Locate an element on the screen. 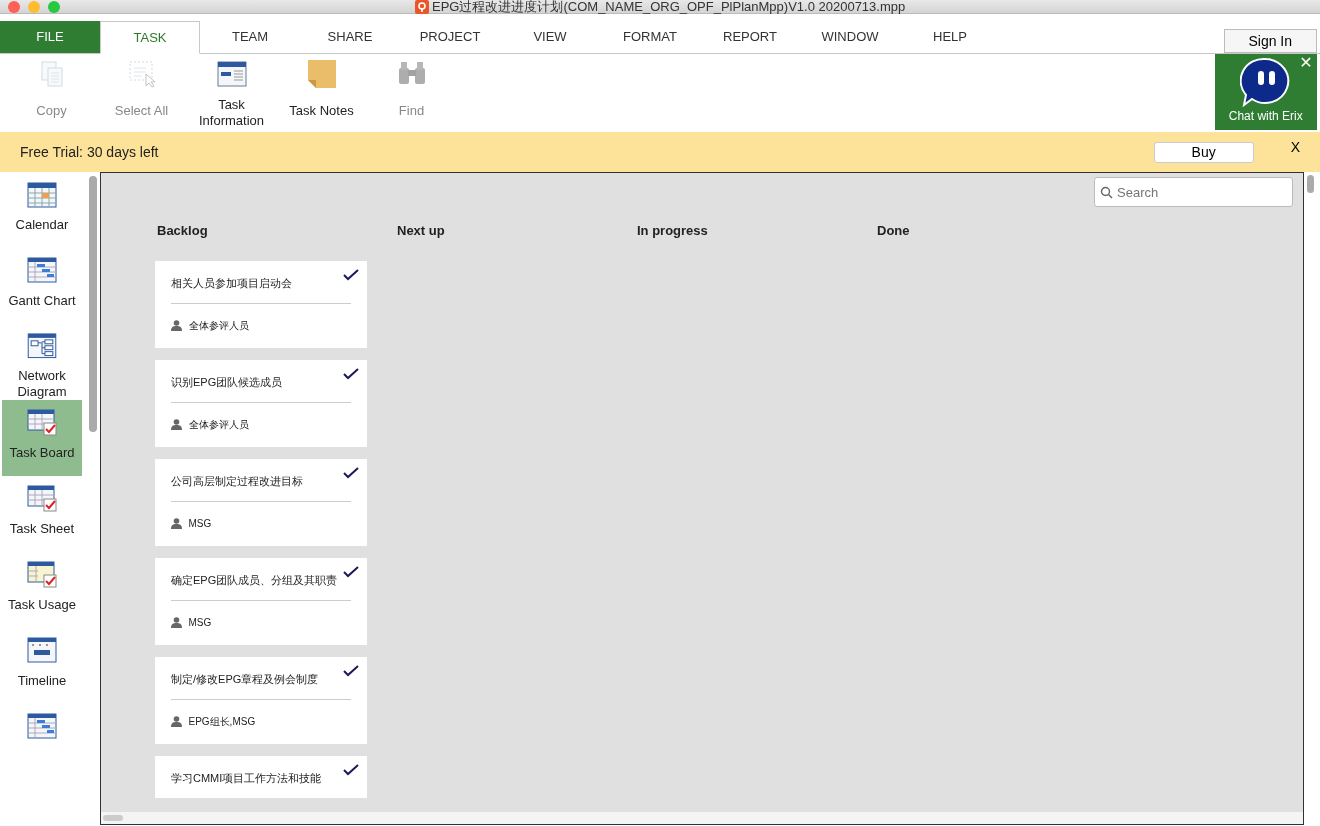 This screenshot has height=826, width=1320. task-card: 学习CMMI项目工作方法和技能 is located at coordinates (261, 776).